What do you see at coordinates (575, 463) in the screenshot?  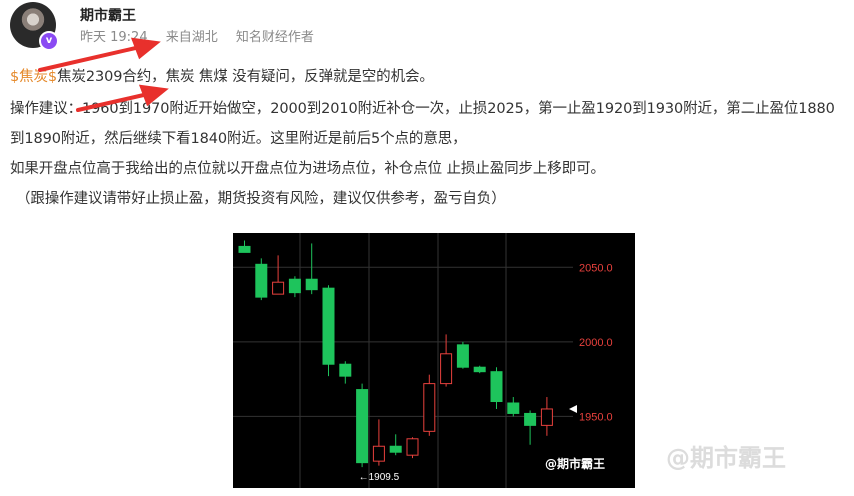 I see `chart-watermark: @期市霸王` at bounding box center [575, 463].